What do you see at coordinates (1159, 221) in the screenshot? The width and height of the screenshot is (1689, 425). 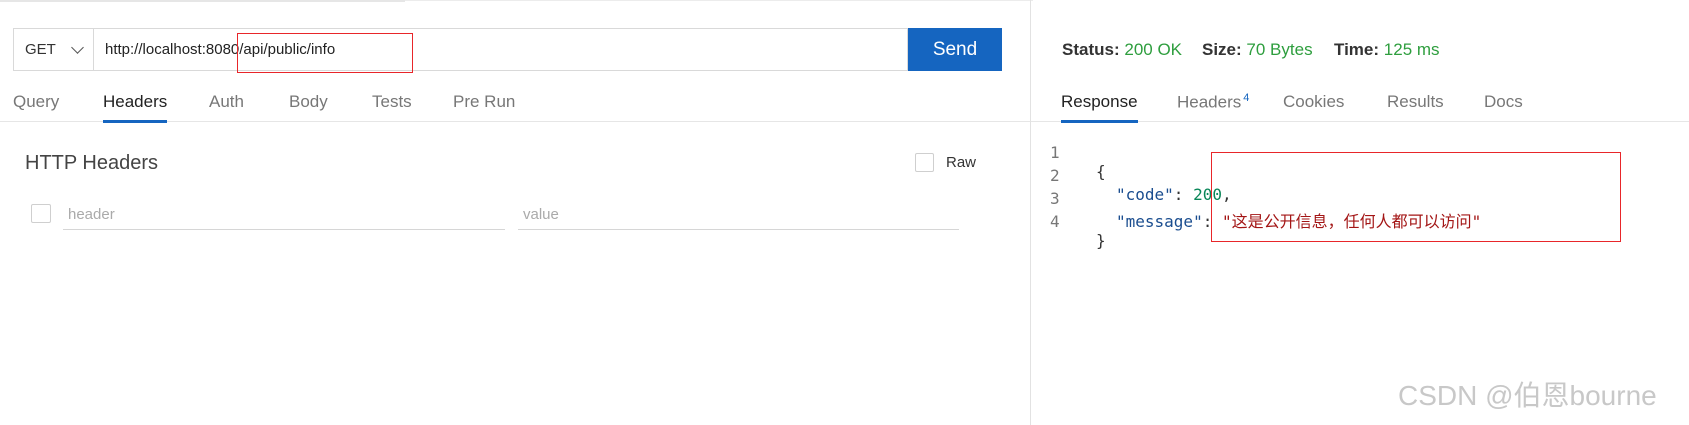 I see `json-key-message: "message"` at bounding box center [1159, 221].